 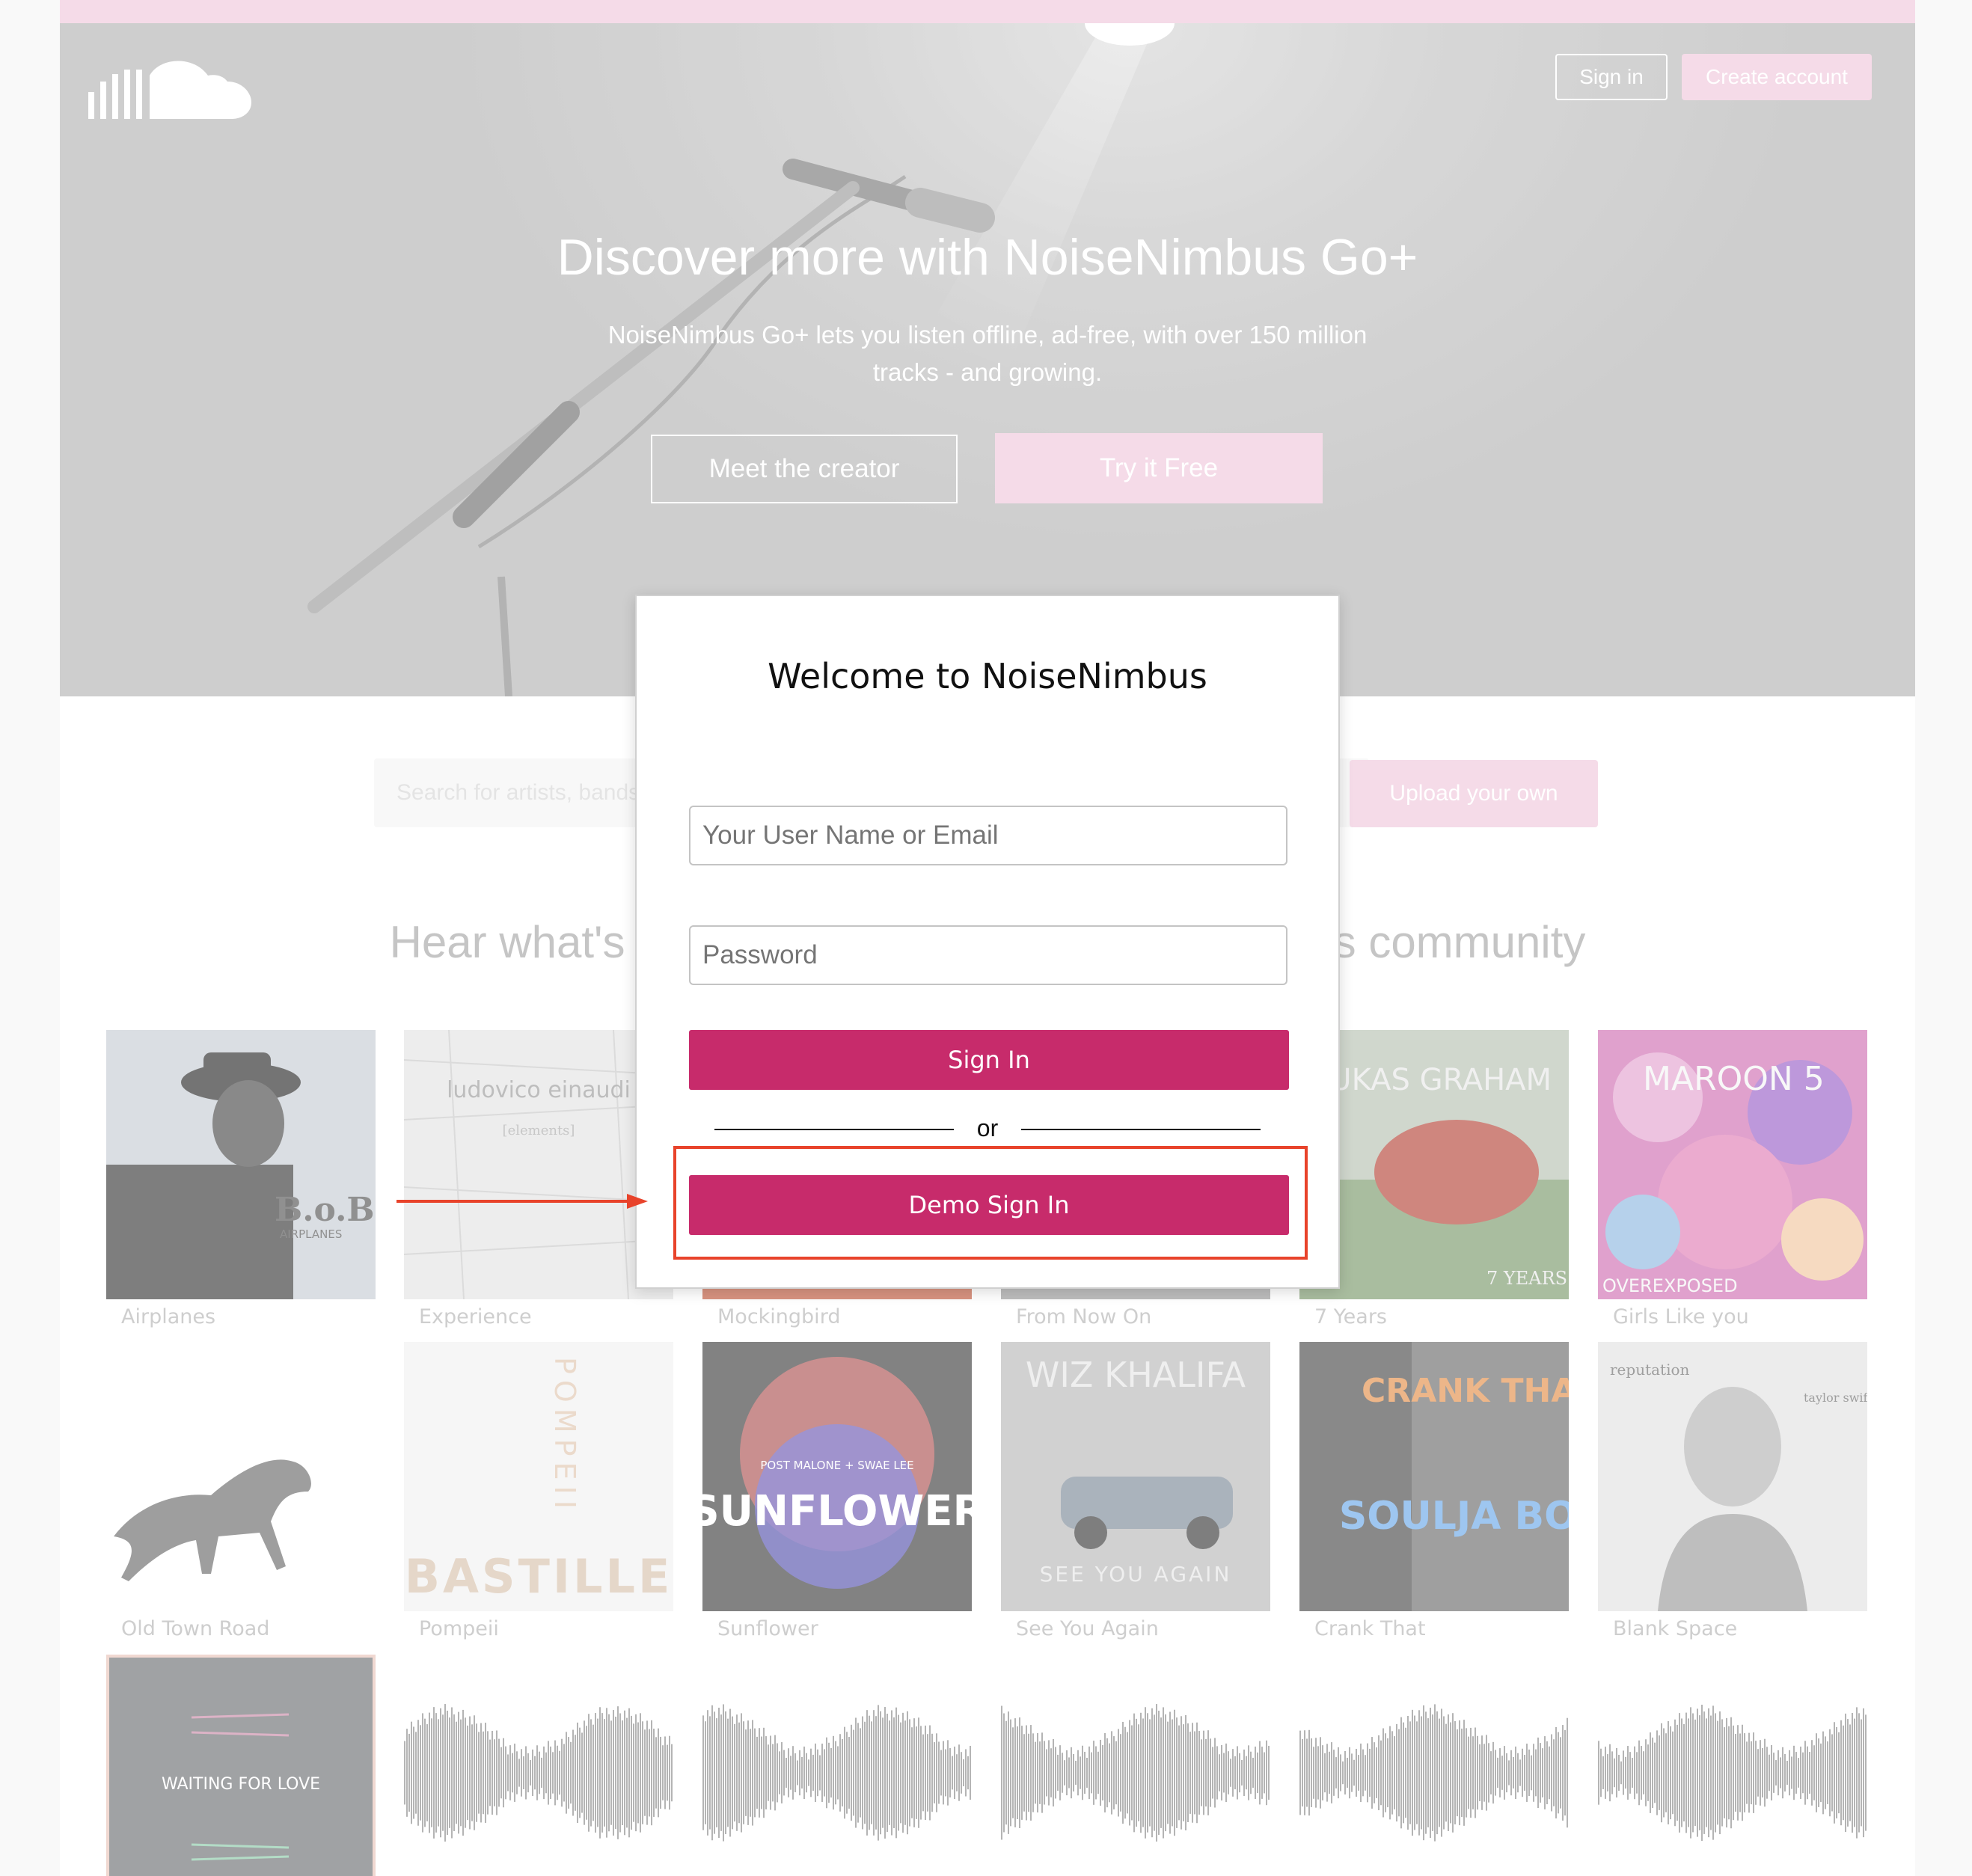 I want to click on username-email-input, so click(x=988, y=836).